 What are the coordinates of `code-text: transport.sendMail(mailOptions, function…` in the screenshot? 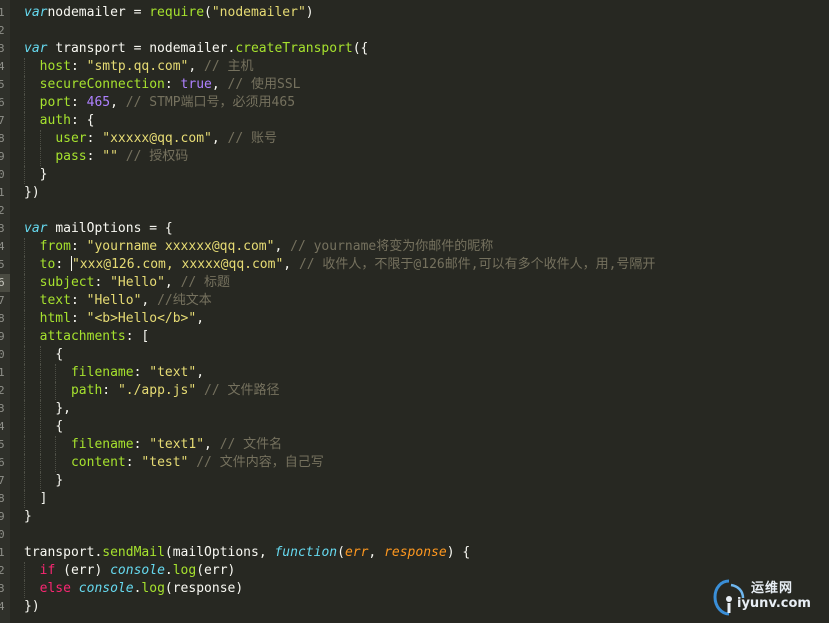 It's located at (247, 553).